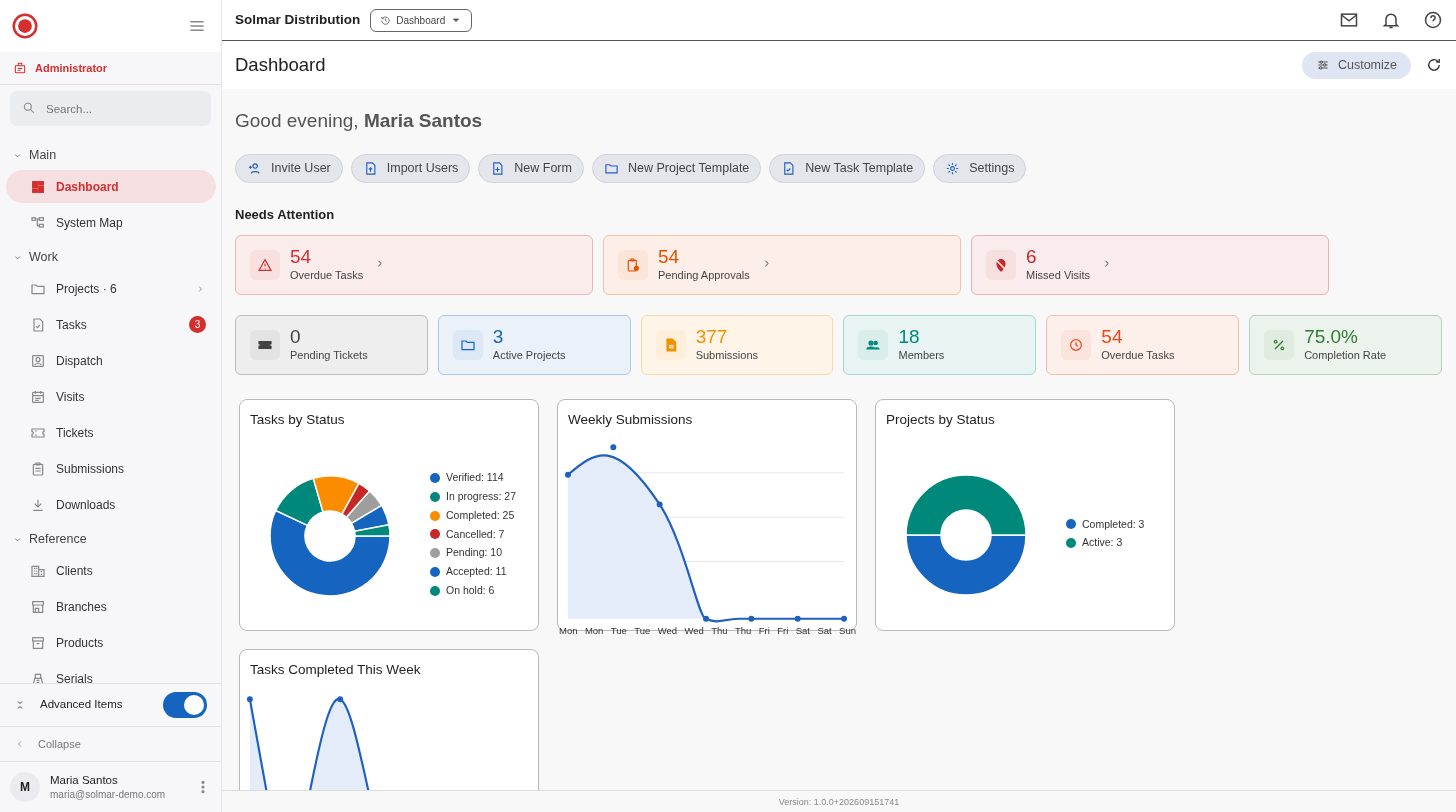 This screenshot has height=812, width=1456. What do you see at coordinates (421, 20) in the screenshot?
I see `view-dropdown: Dashboard` at bounding box center [421, 20].